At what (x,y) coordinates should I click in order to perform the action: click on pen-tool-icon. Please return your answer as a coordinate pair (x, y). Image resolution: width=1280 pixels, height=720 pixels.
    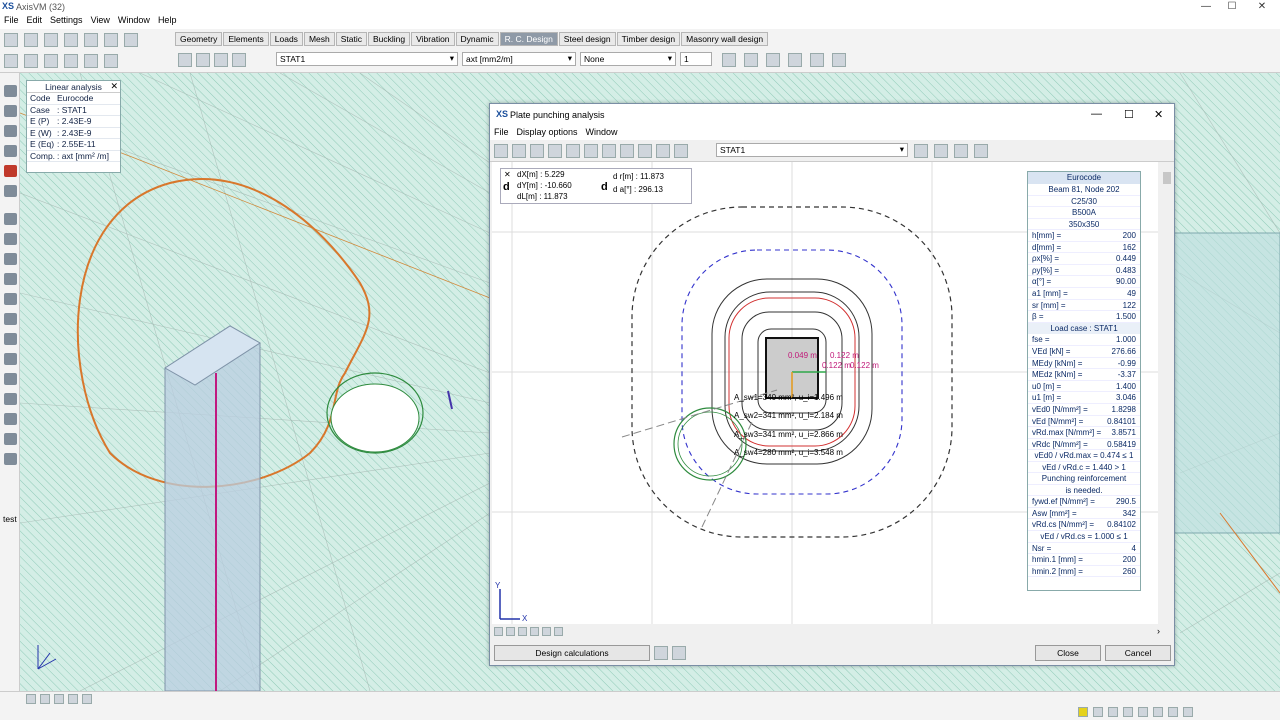
    Looking at the image, I should click on (10, 379).